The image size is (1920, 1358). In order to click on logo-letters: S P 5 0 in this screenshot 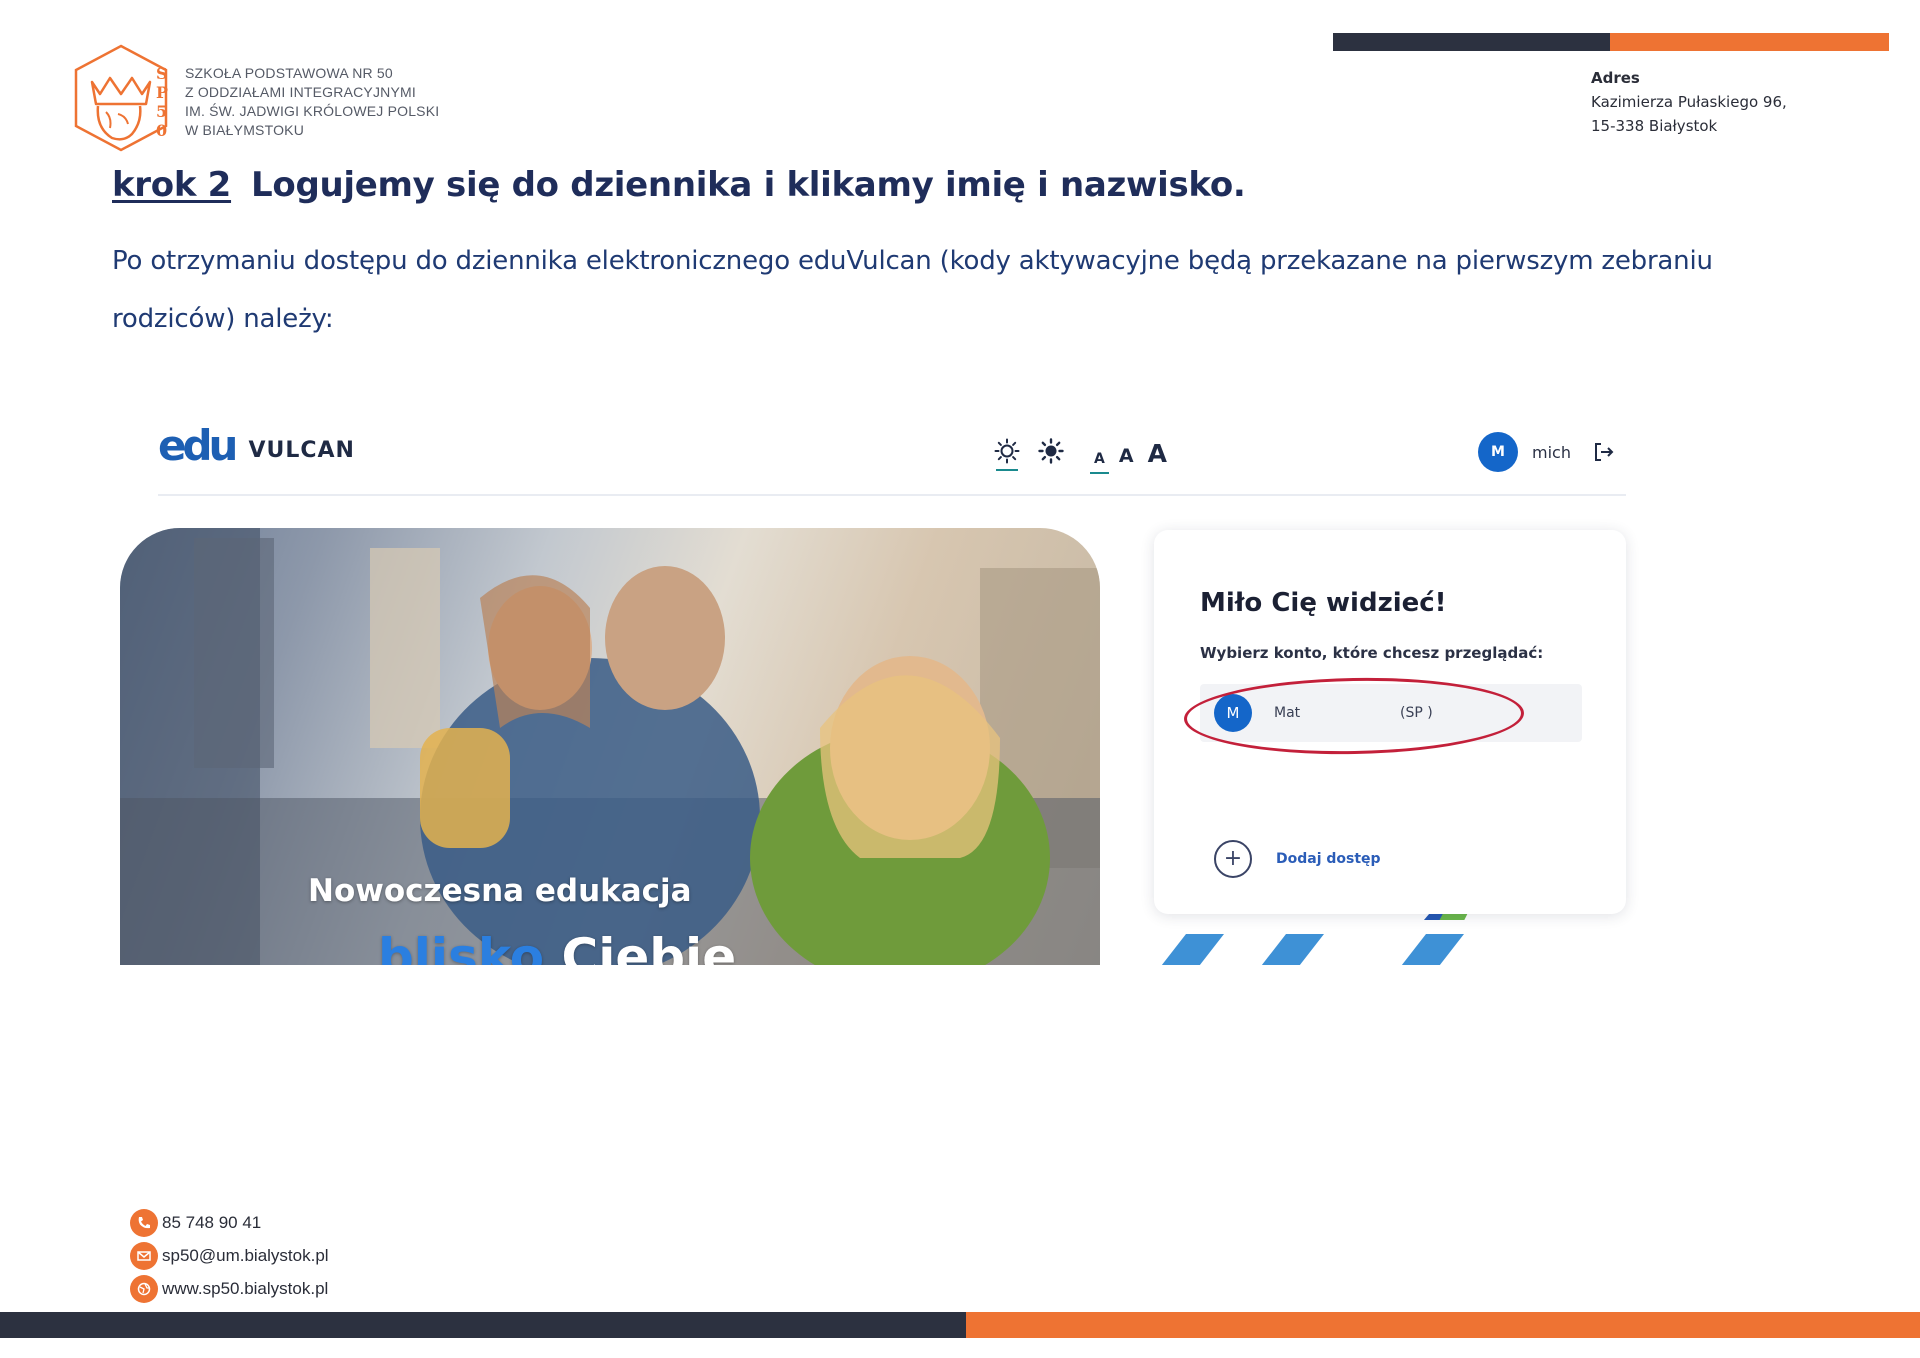, I will do `click(162, 102)`.